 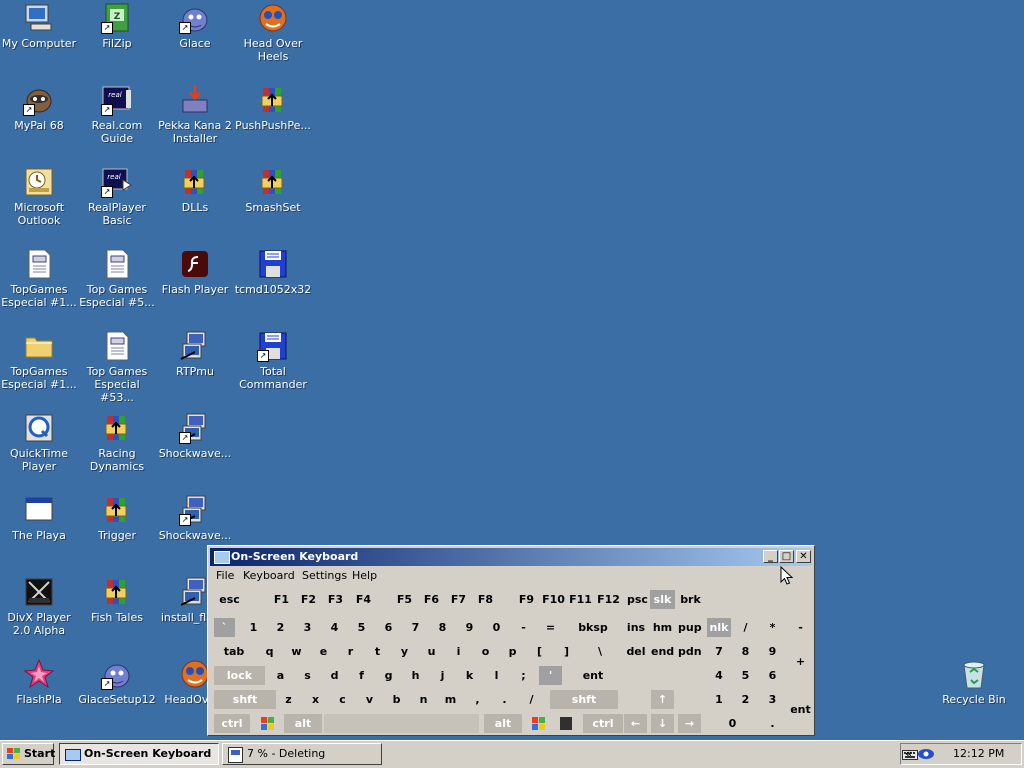 I want to click on key-ctrl-12: ., so click(x=772, y=723).